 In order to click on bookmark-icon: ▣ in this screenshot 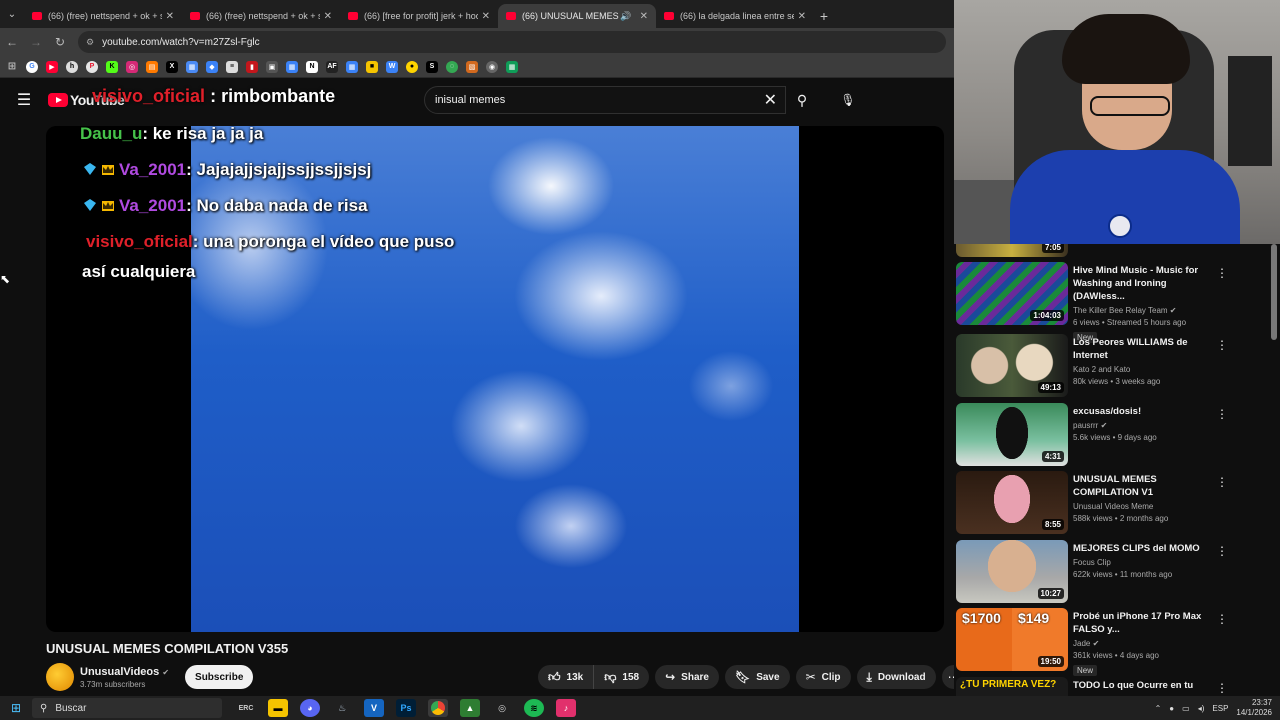, I will do `click(272, 66)`.